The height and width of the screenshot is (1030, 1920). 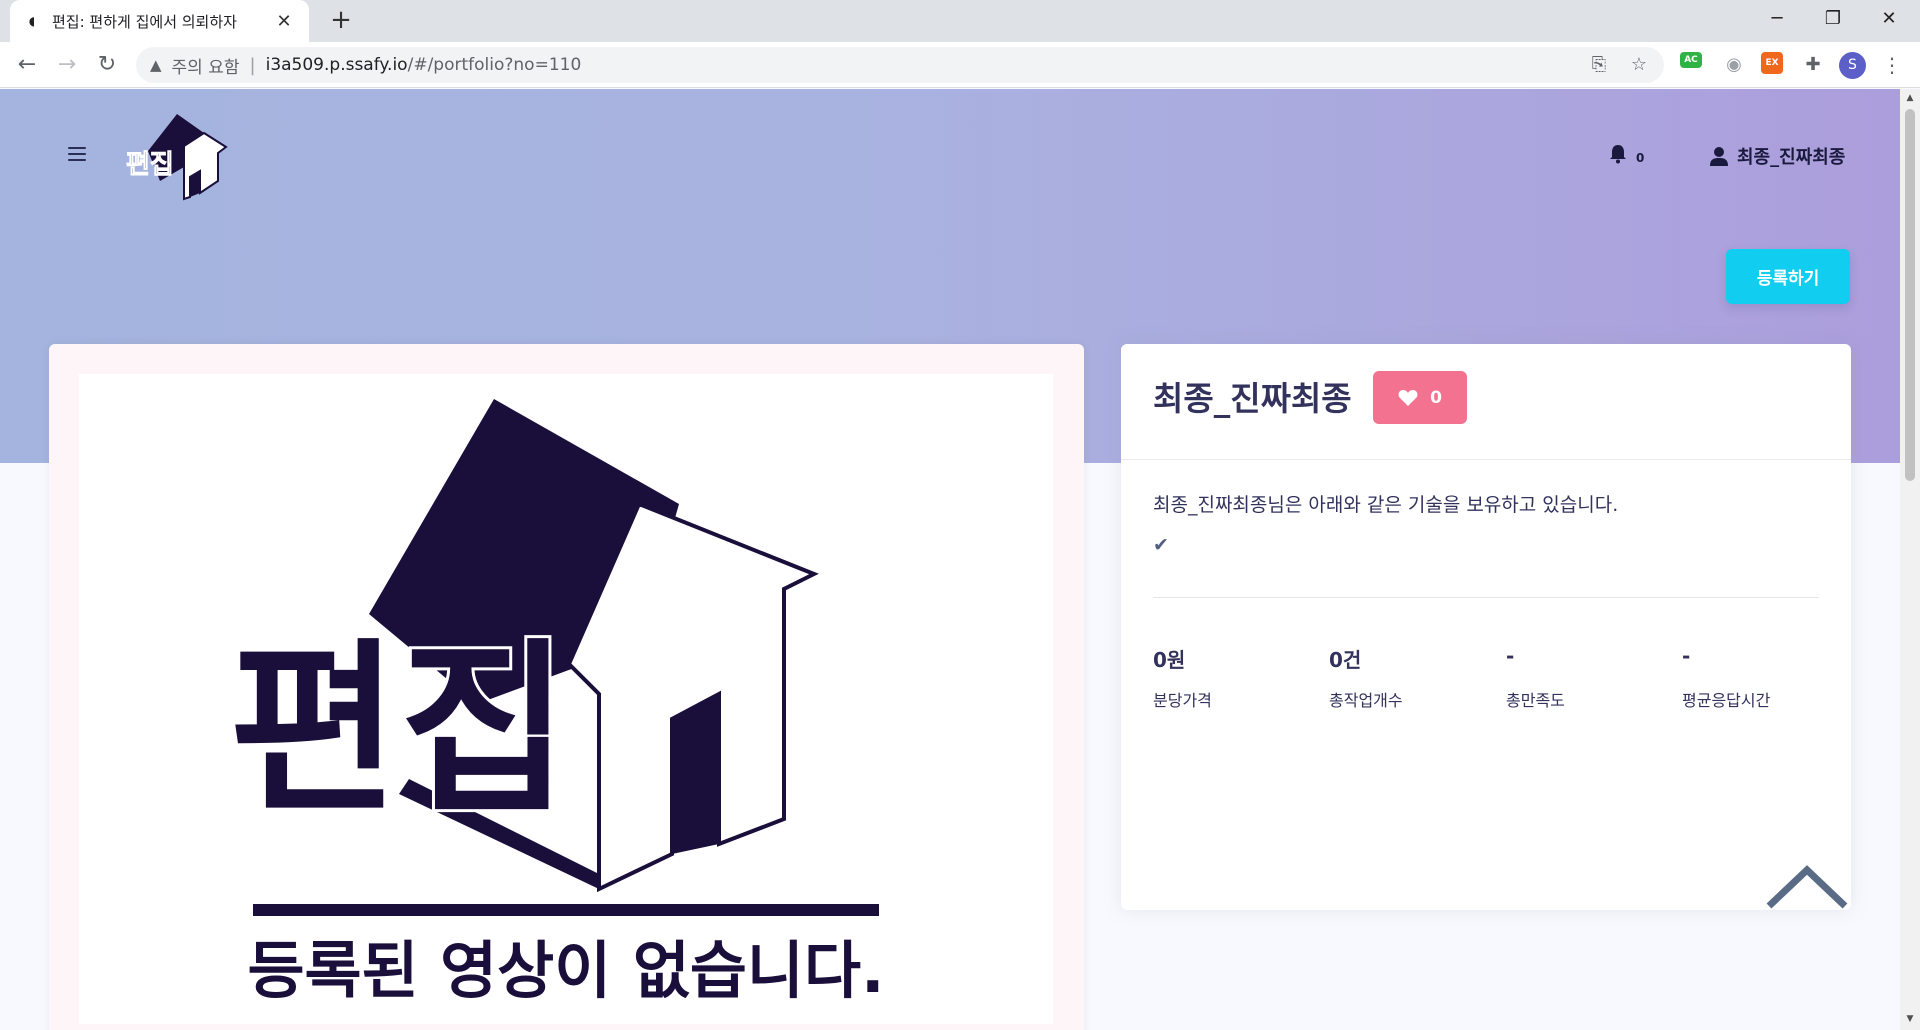 What do you see at coordinates (1486, 402) in the screenshot?
I see `profile-card-header: 최종_진짜최종 0` at bounding box center [1486, 402].